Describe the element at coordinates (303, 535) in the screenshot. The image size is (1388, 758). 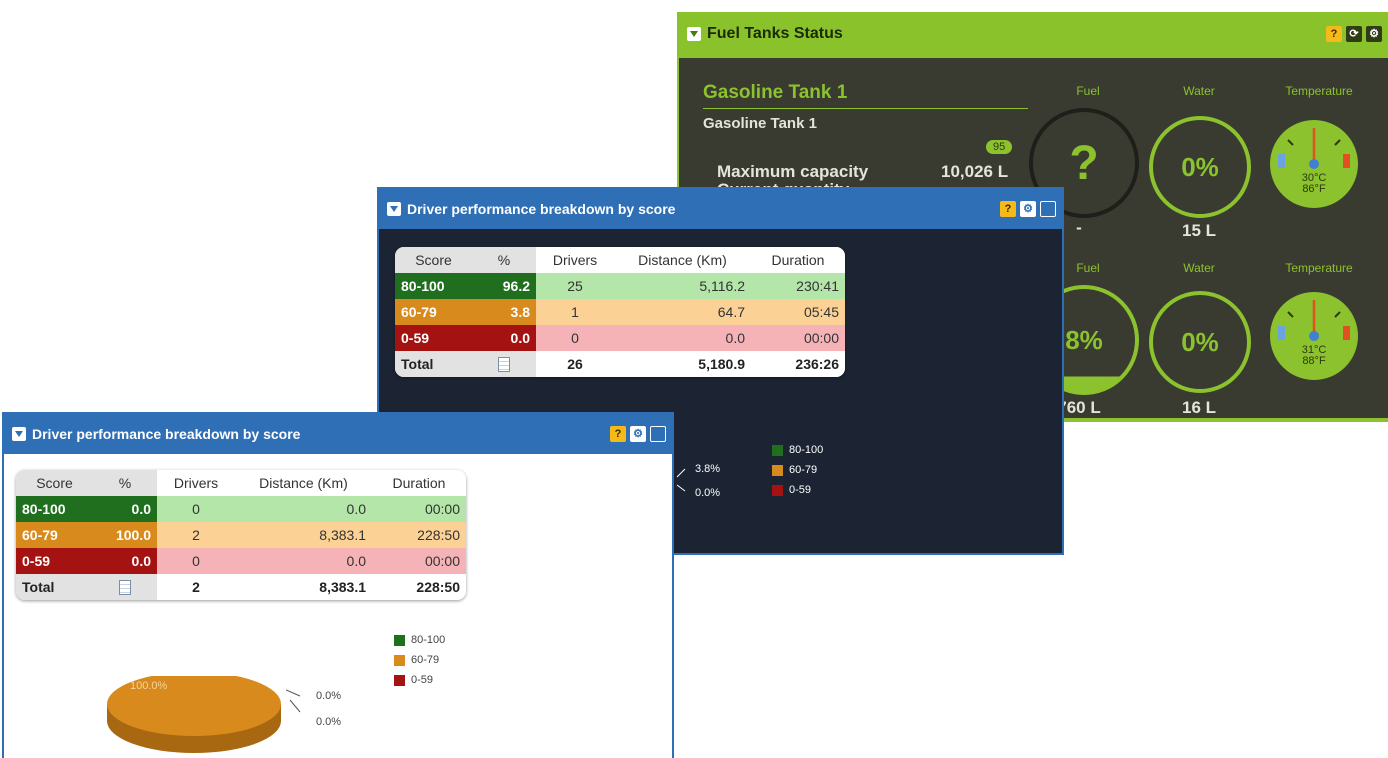
I see `distance-cell: 8,383.1` at that location.